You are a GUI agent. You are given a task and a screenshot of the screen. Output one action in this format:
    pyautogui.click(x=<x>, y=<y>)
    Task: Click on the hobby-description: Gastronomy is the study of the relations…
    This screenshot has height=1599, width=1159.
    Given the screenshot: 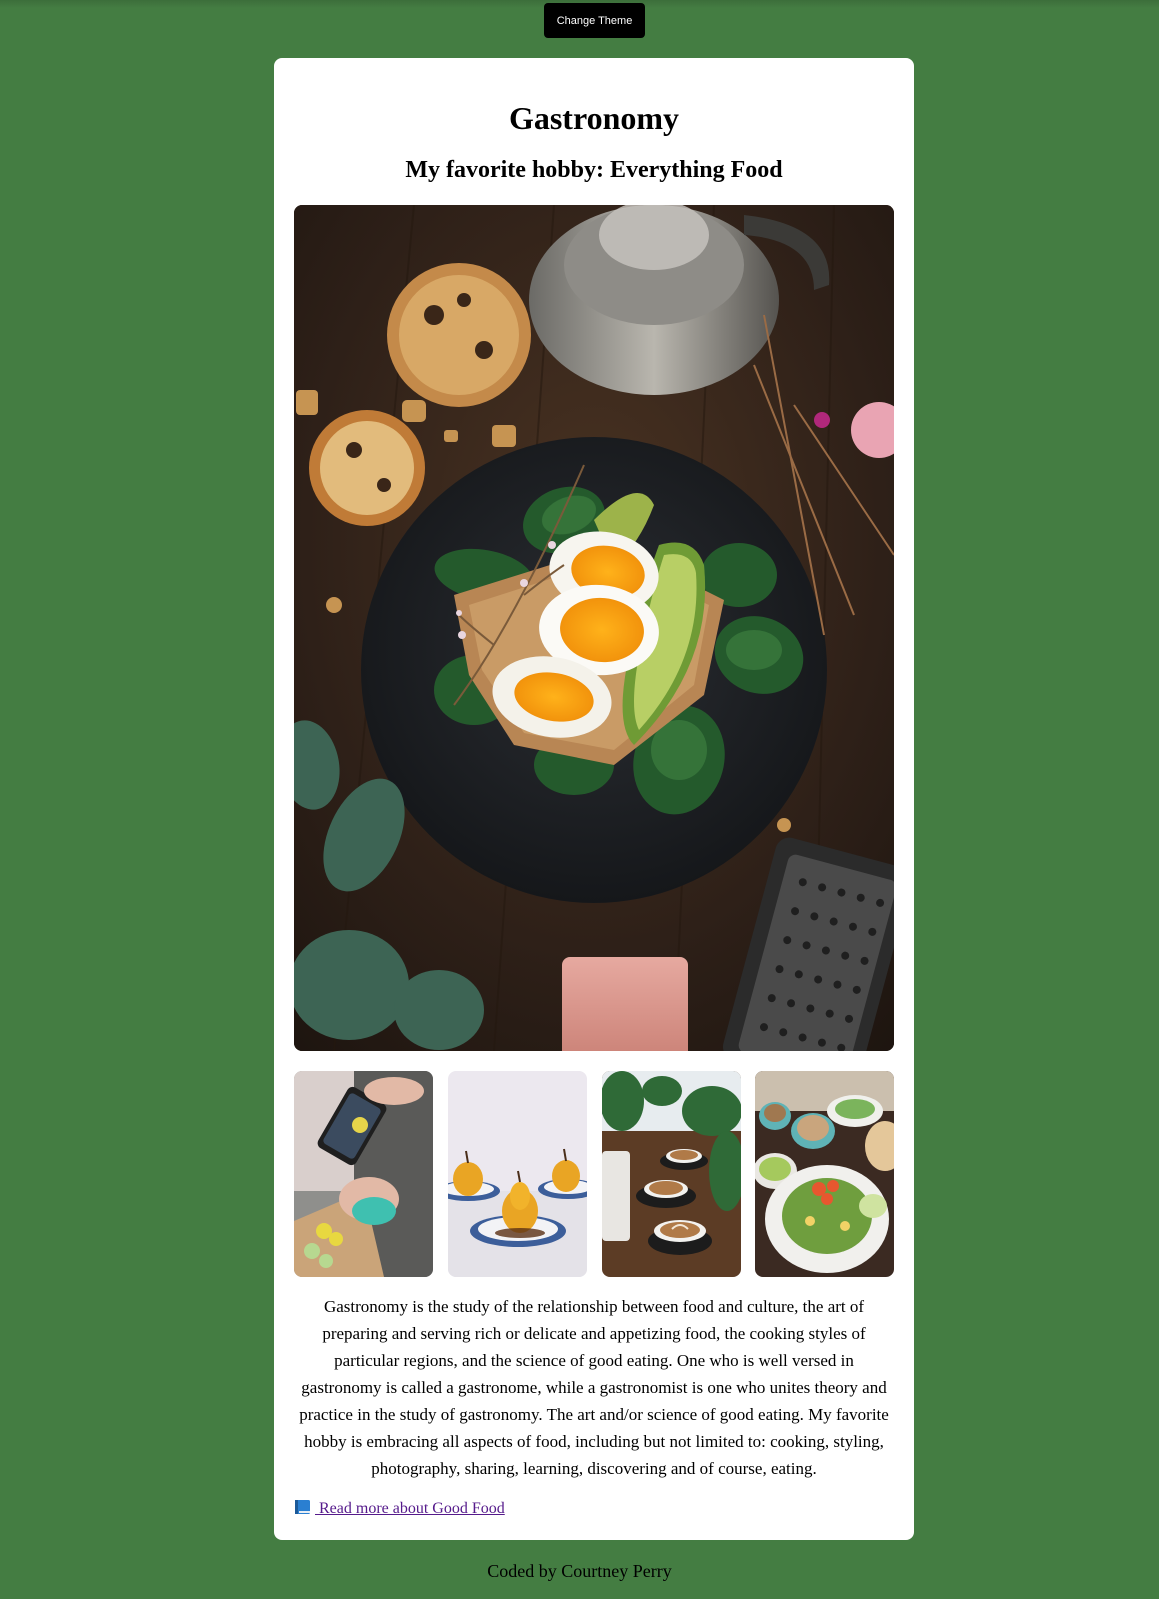 What is the action you would take?
    pyautogui.click(x=594, y=1387)
    